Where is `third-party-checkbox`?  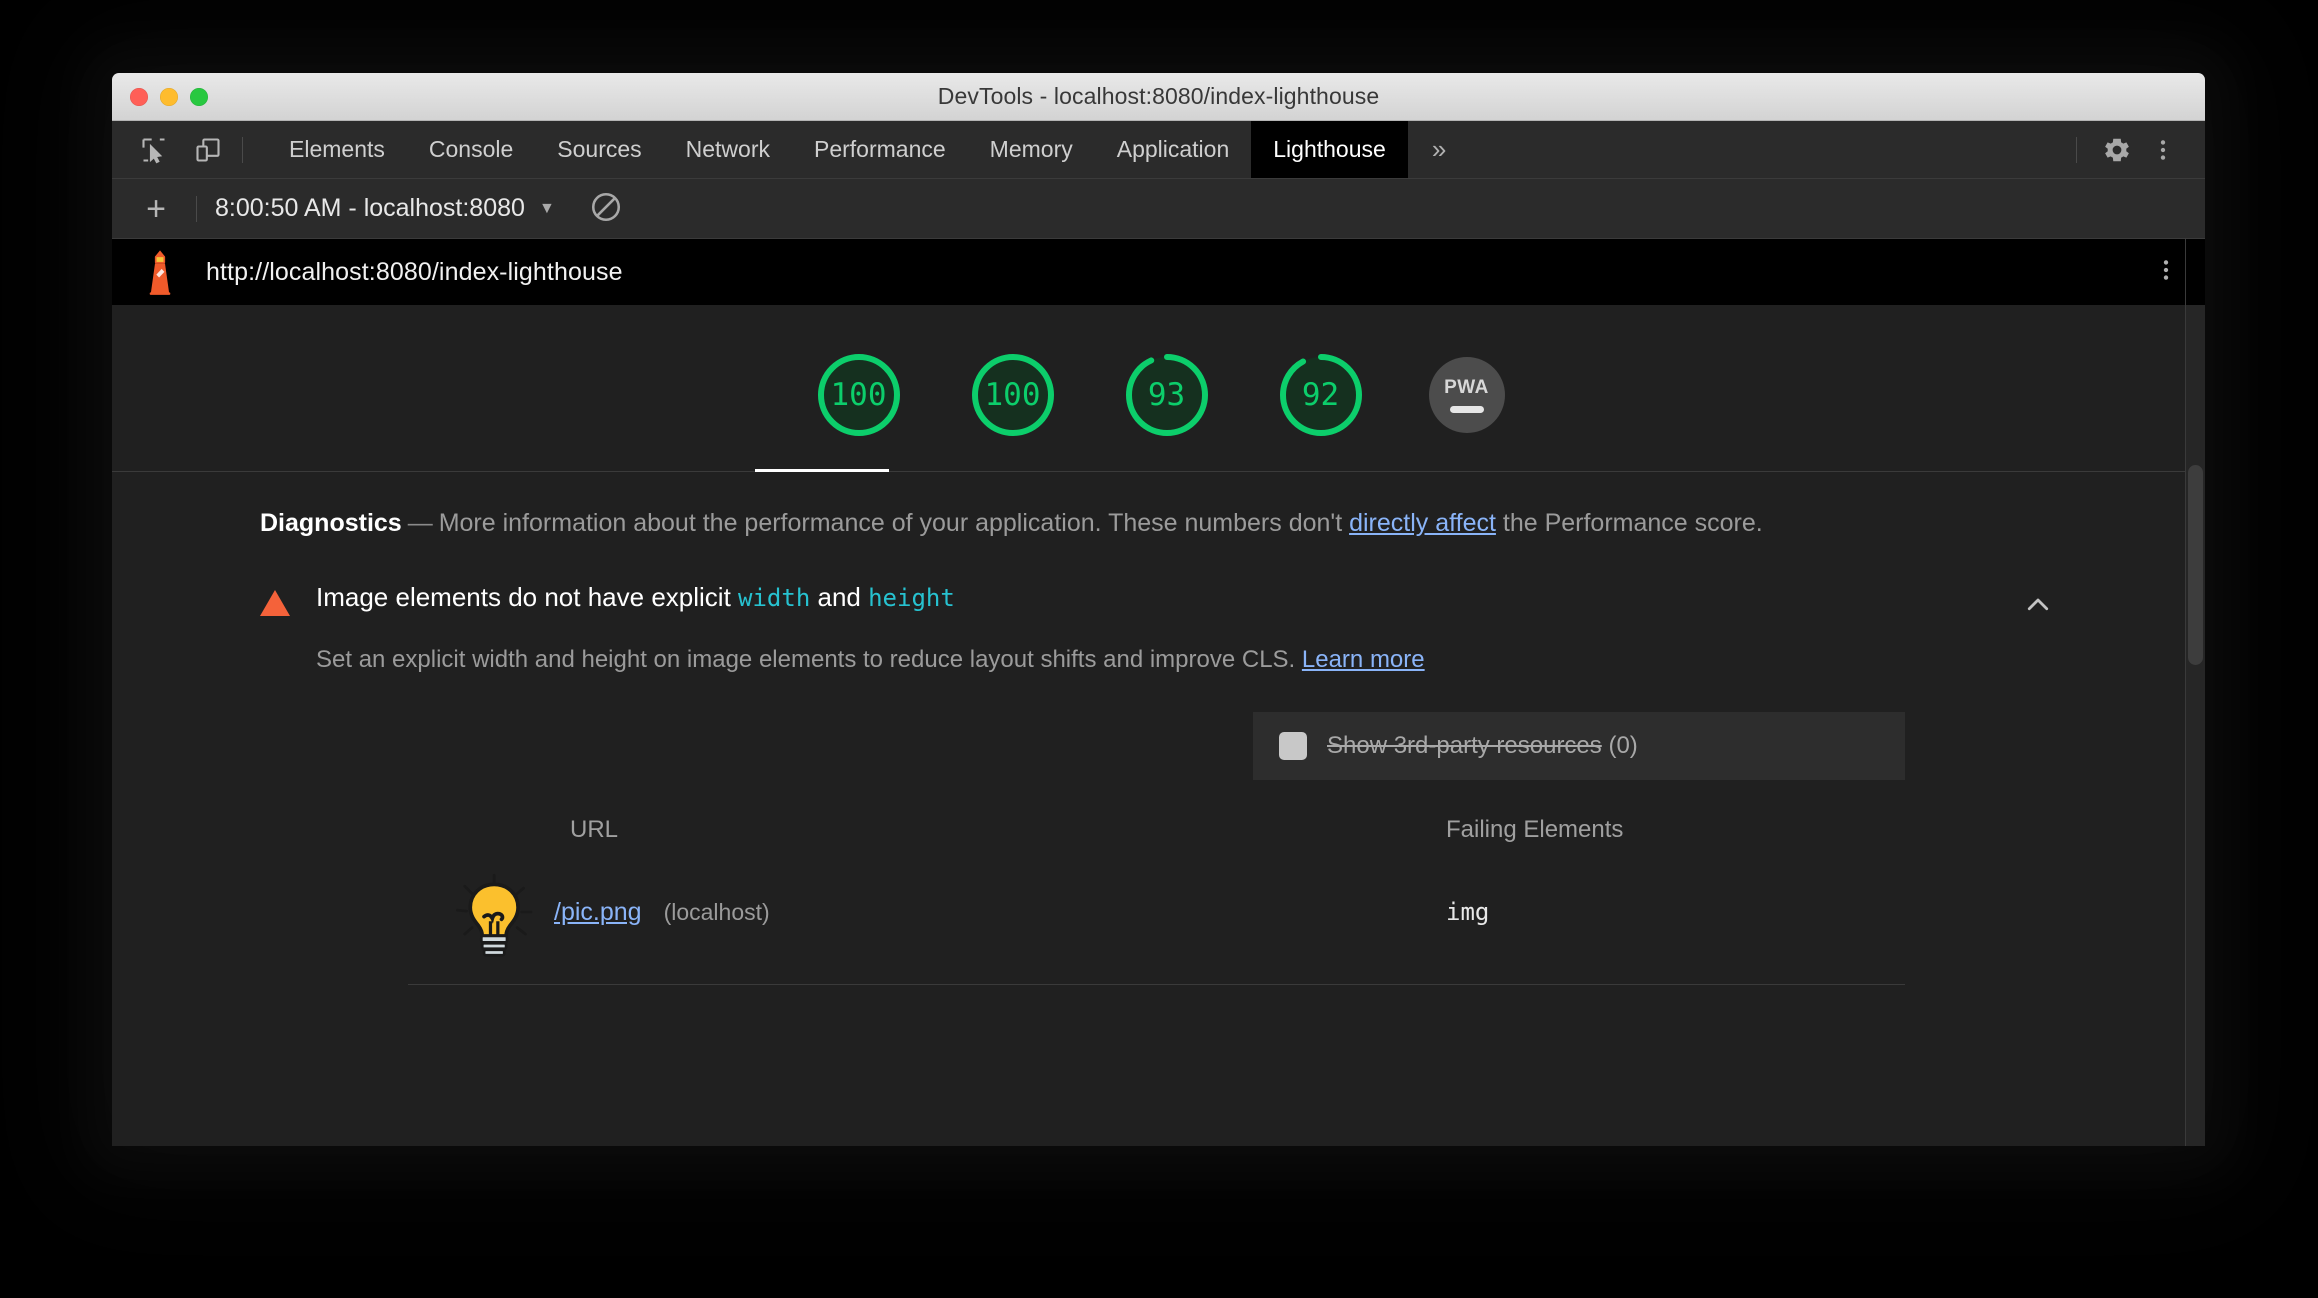
third-party-checkbox is located at coordinates (1293, 746).